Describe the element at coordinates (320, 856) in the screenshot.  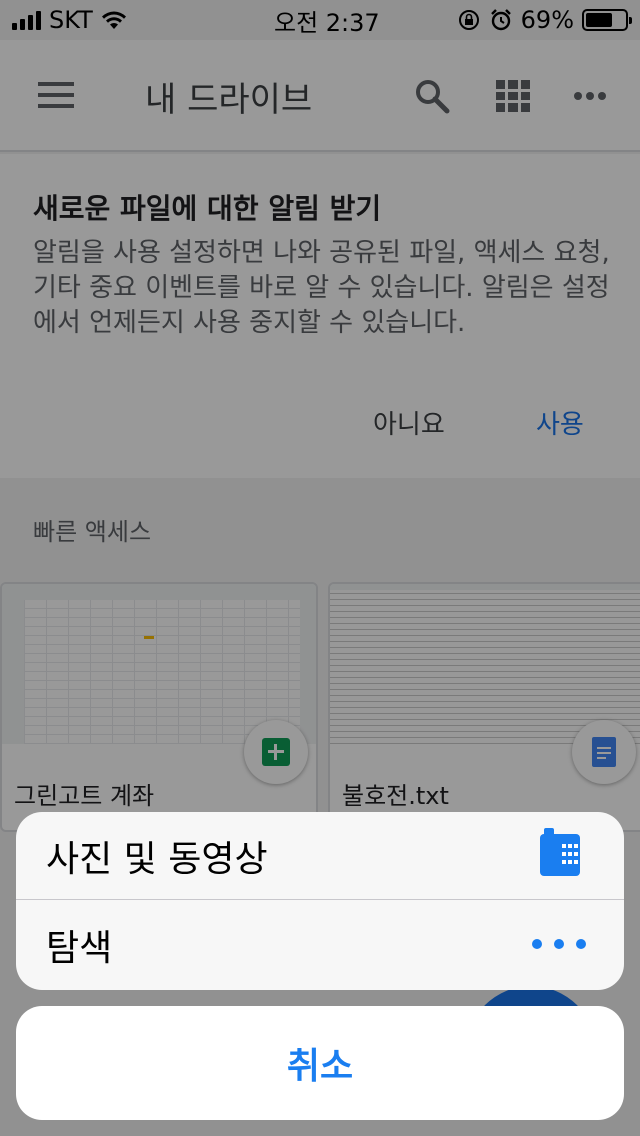
I see `photos-and-videos-option: 사진 및 동영상` at that location.